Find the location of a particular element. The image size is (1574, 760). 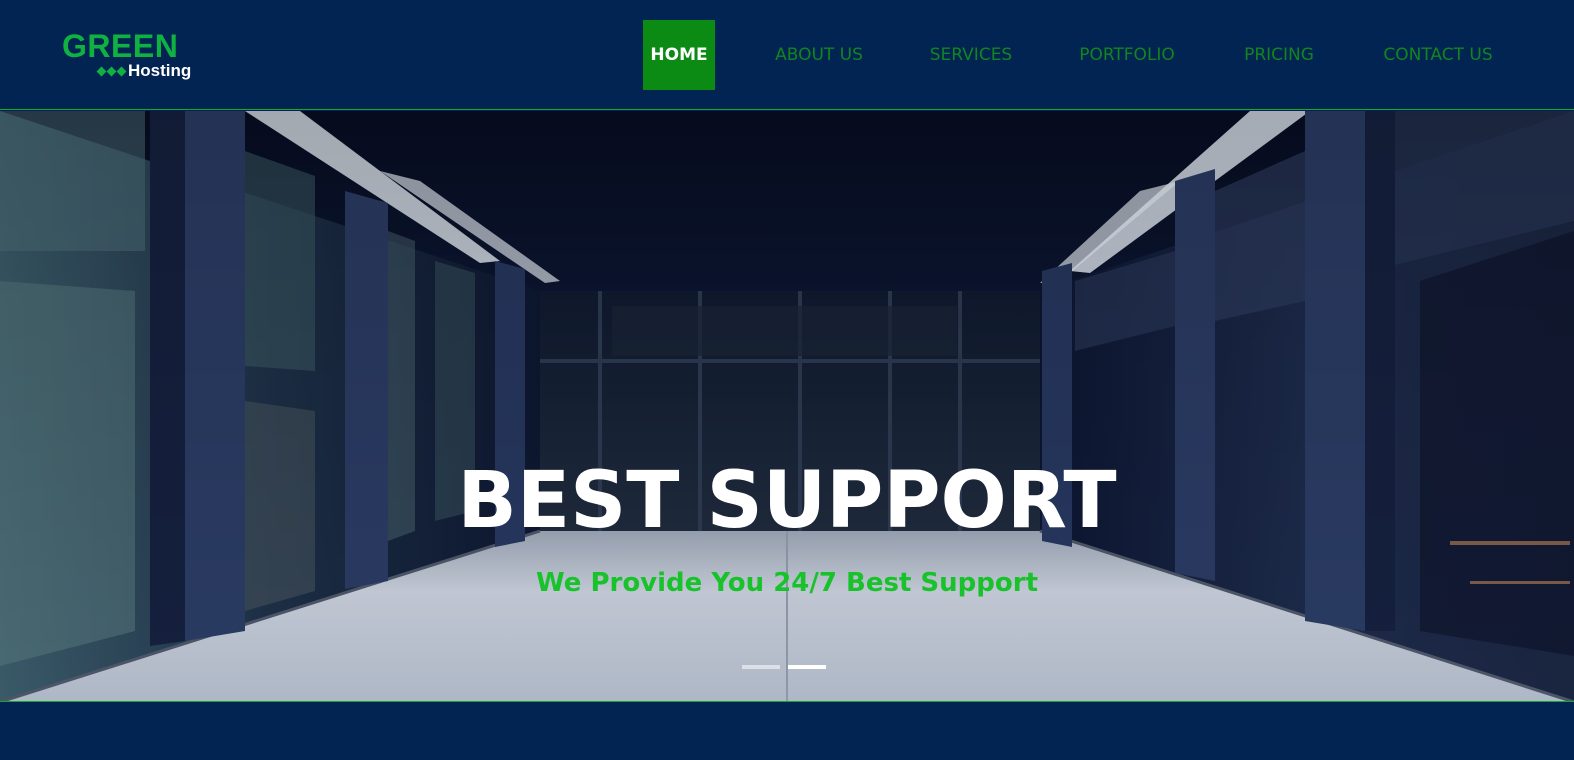

nav-item-contact-us: CONTACT US is located at coordinates (1438, 55).